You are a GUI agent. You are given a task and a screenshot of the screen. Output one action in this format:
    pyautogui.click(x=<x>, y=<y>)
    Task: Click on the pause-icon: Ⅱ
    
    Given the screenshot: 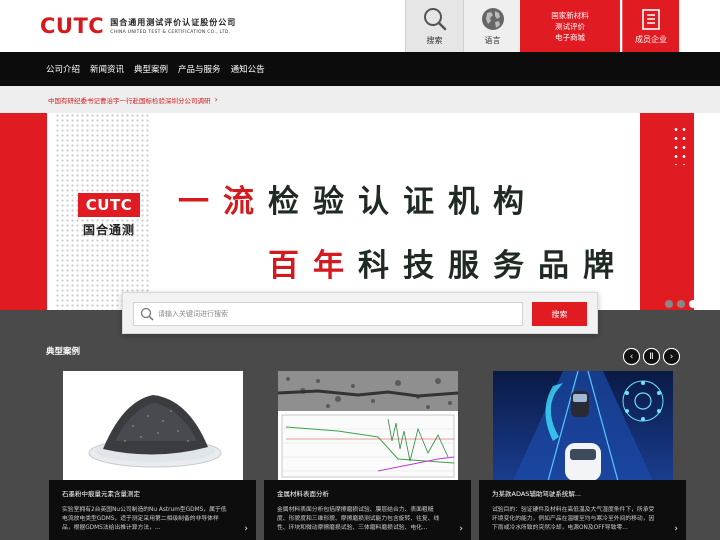 What is the action you would take?
    pyautogui.click(x=651, y=356)
    